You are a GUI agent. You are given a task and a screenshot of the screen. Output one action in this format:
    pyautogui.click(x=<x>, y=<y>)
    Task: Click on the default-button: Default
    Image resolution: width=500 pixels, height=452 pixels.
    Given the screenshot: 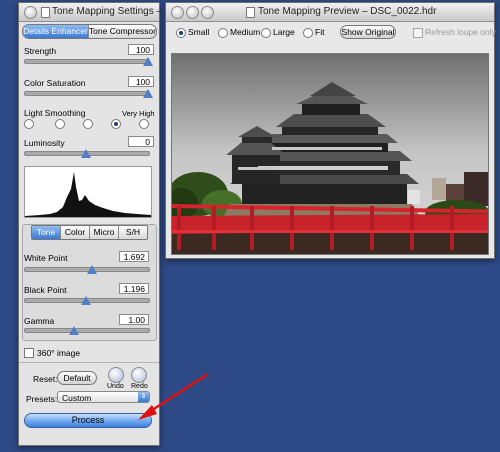 What is the action you would take?
    pyautogui.click(x=77, y=378)
    